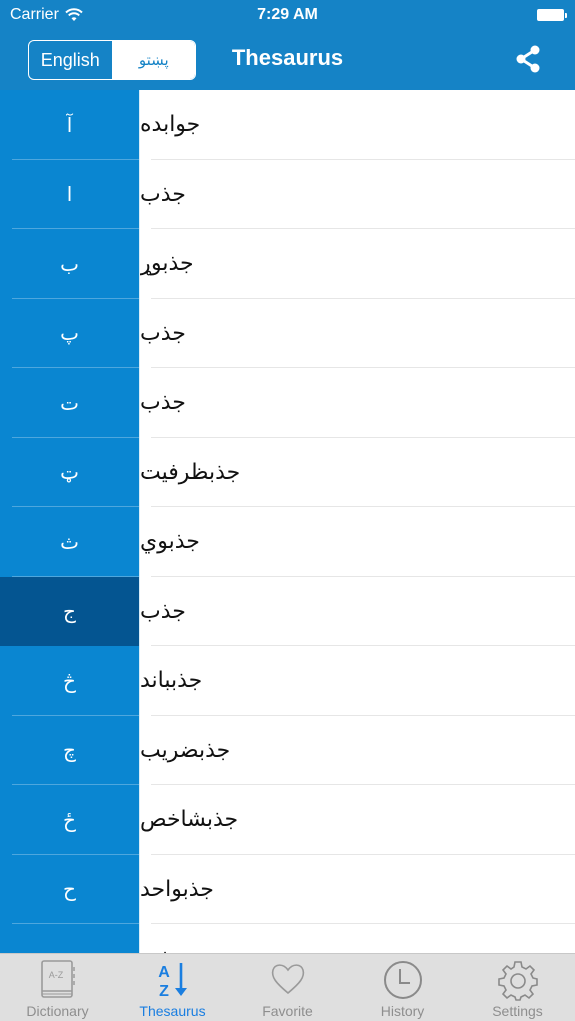 The height and width of the screenshot is (1021, 575). Describe the element at coordinates (402, 980) in the screenshot. I see `clock-icon` at that location.